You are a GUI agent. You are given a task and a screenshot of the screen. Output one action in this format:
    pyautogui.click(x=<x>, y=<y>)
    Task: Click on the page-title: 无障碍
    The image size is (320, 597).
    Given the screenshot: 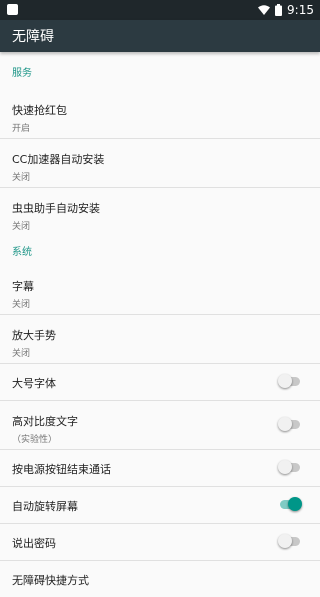 What is the action you would take?
    pyautogui.click(x=33, y=37)
    